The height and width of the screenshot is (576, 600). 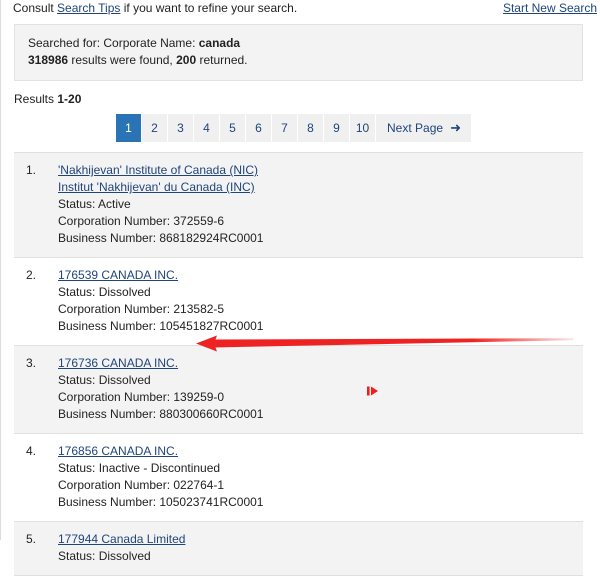 What do you see at coordinates (121, 539) in the screenshot?
I see `result-name-link: 177944 Canada Limited` at bounding box center [121, 539].